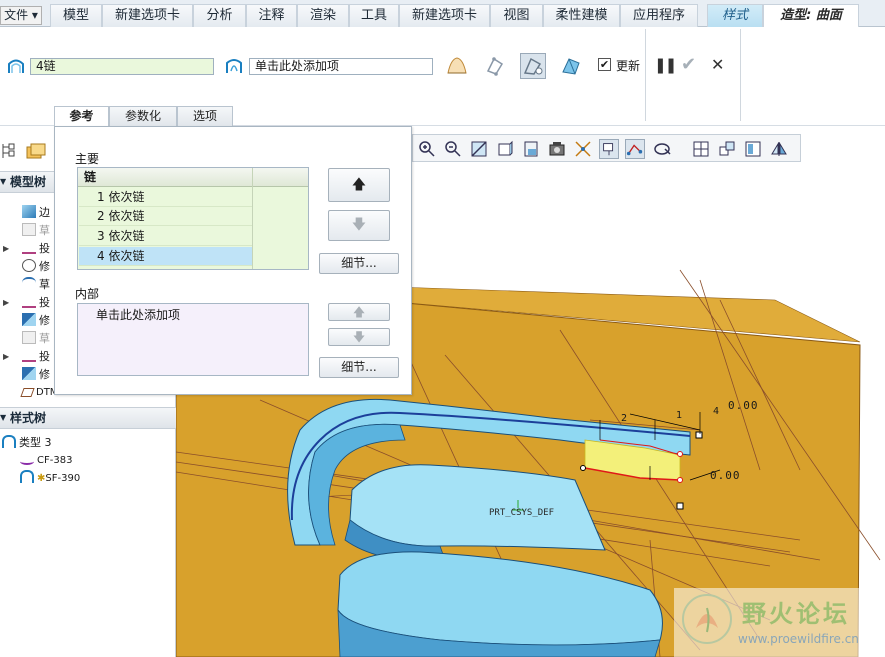 The image size is (885, 657). What do you see at coordinates (29, 373) in the screenshot?
I see `modify-surface-icon` at bounding box center [29, 373].